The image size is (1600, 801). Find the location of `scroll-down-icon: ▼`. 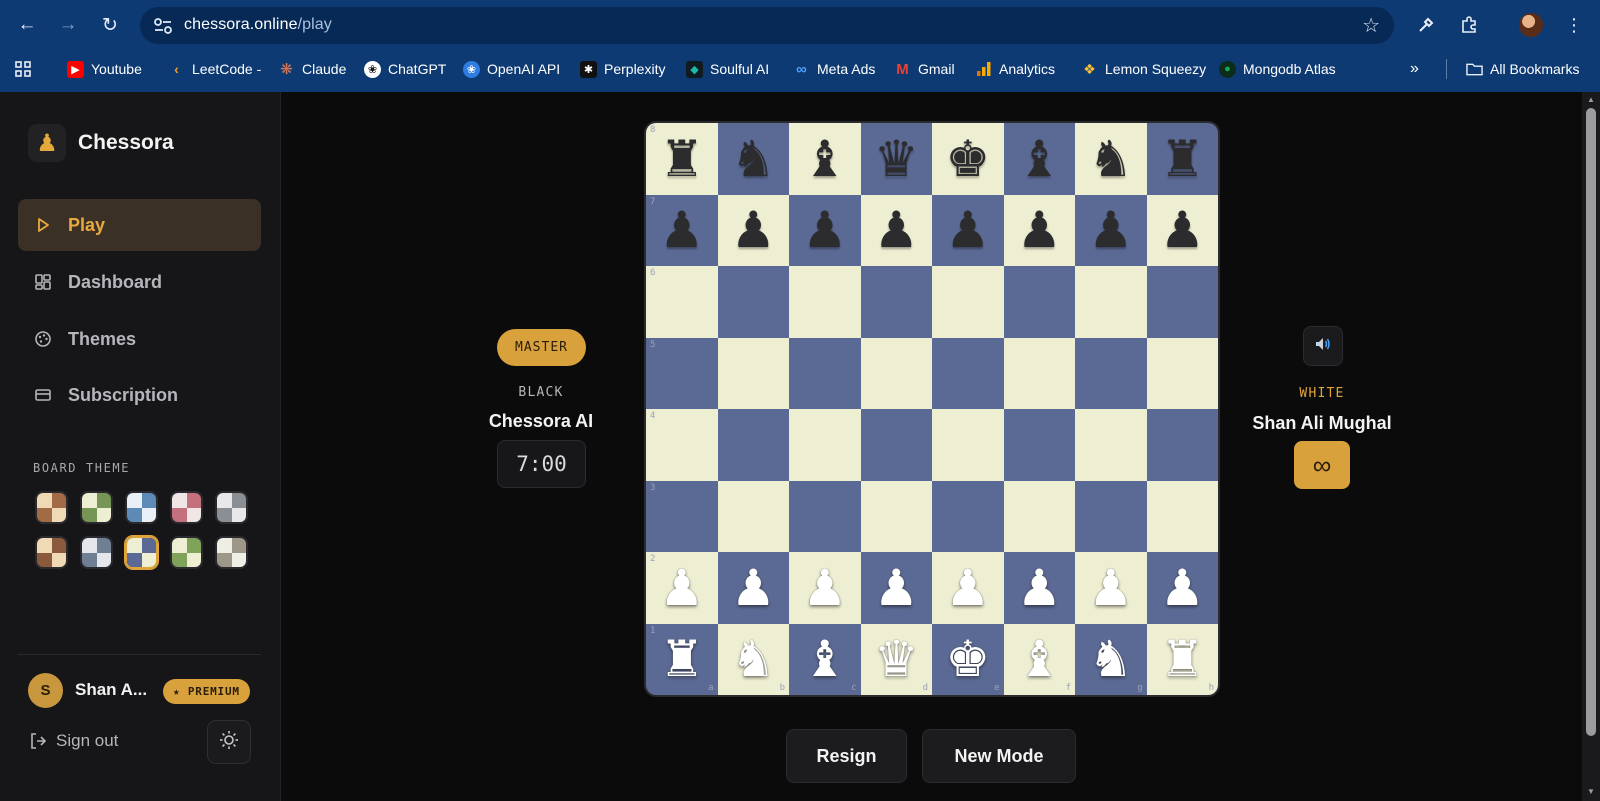

scroll-down-icon: ▼ is located at coordinates (1591, 792).